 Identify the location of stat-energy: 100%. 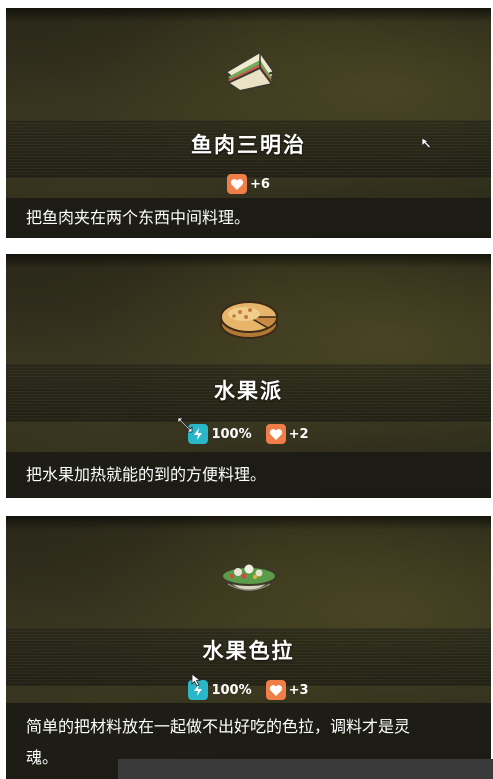
(220, 434).